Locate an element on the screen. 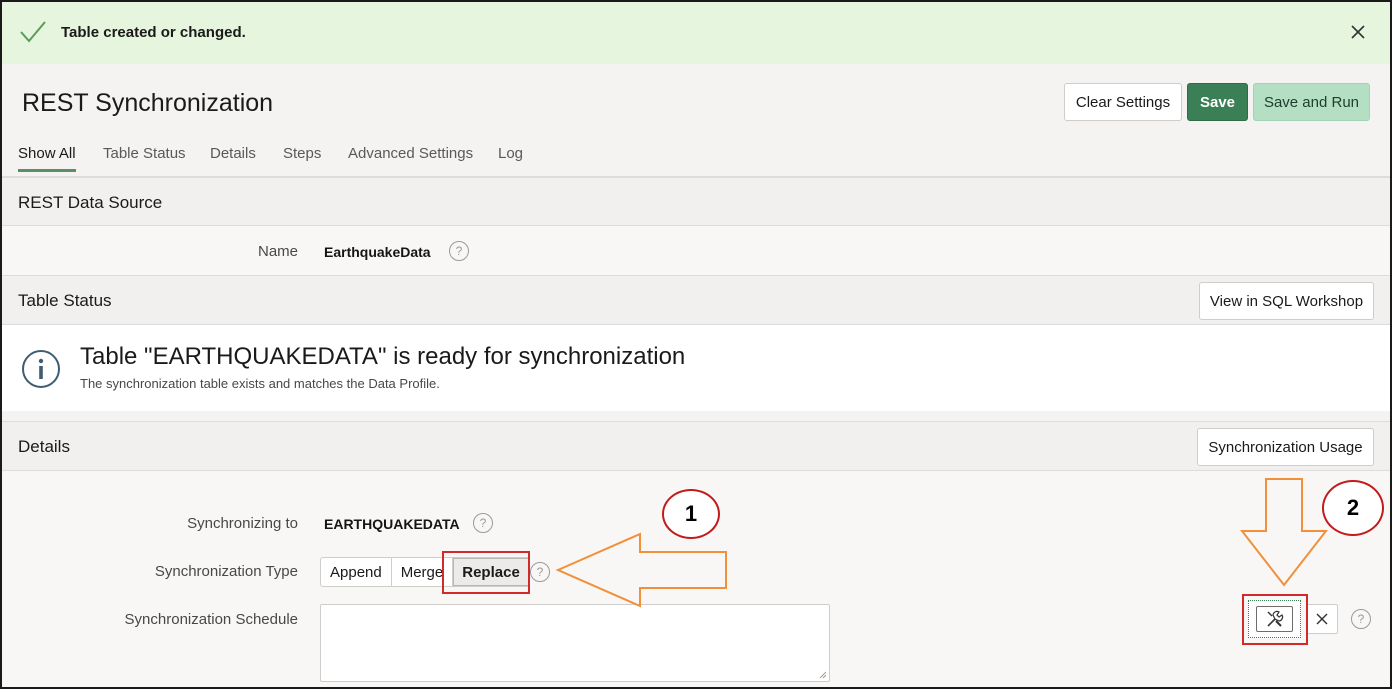 This screenshot has width=1392, height=689. checkmark-icon is located at coordinates (33, 32).